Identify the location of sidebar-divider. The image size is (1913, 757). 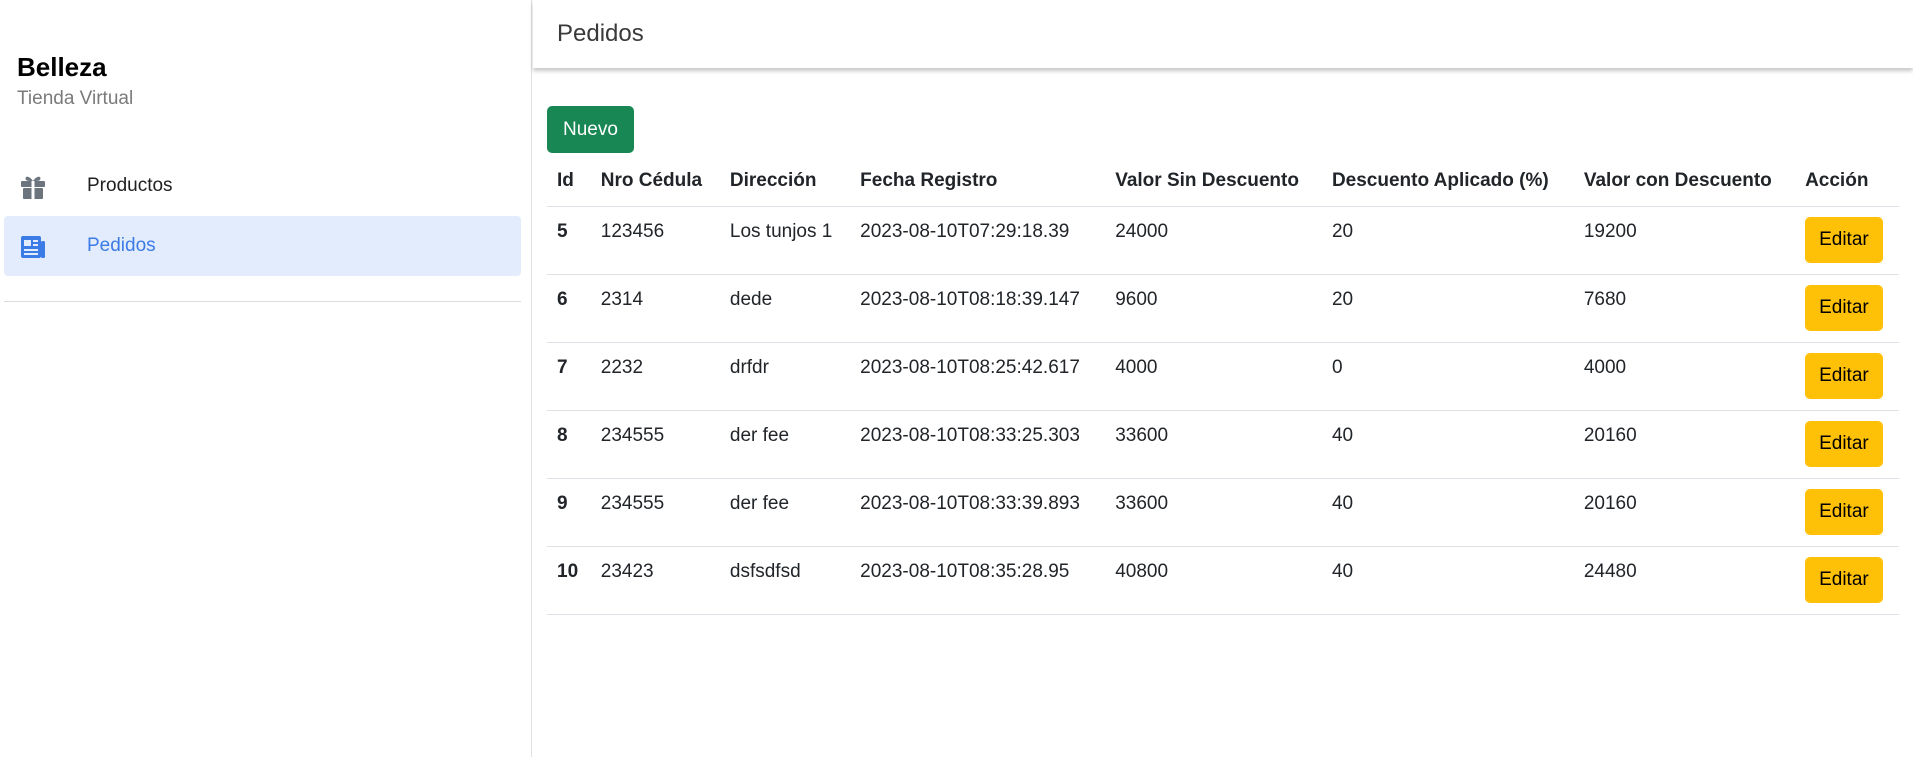
(262, 301).